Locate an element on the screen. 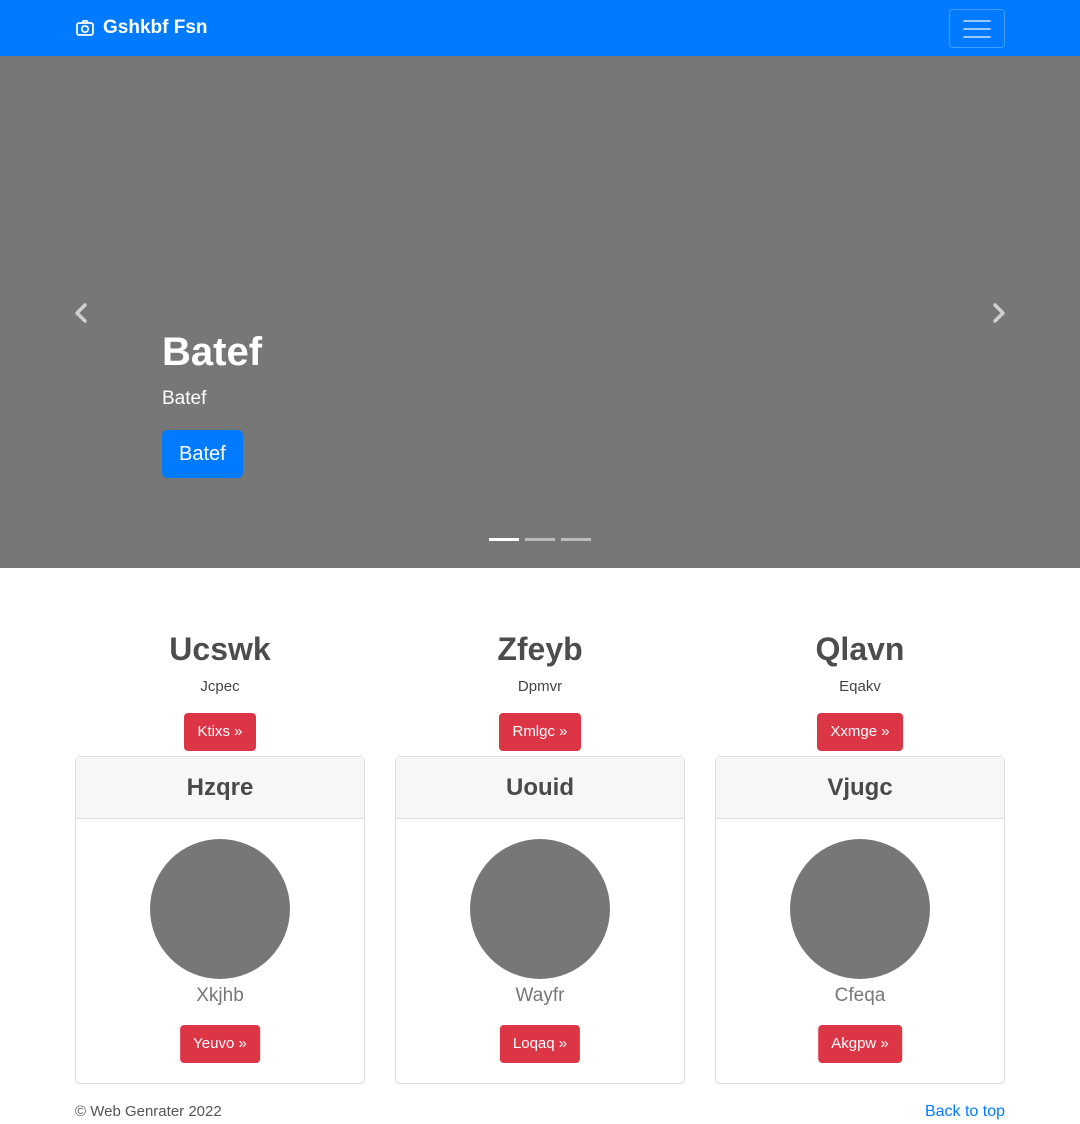  chevron-left-icon is located at coordinates (81, 313).